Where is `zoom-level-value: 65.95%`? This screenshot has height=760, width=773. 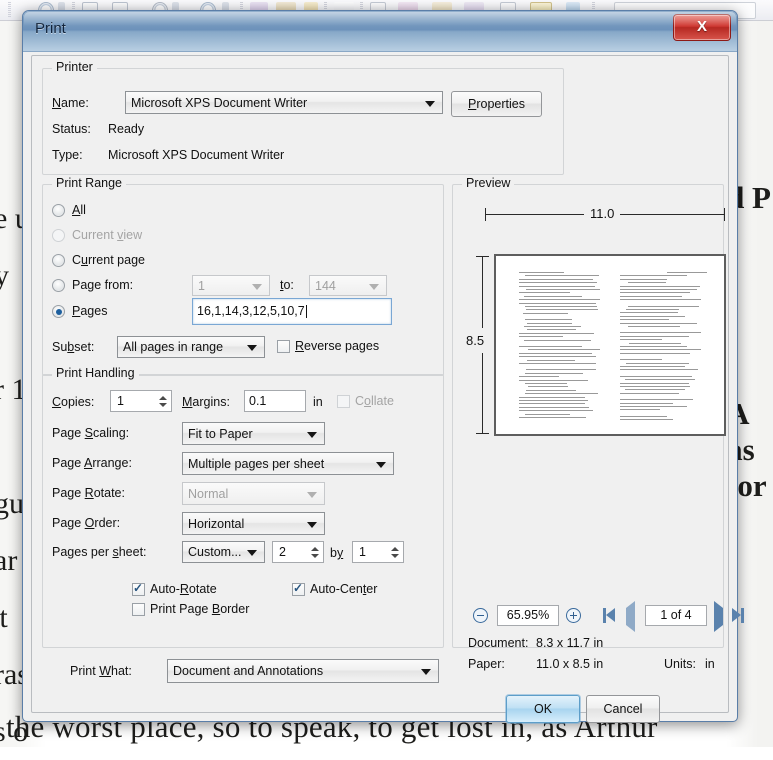
zoom-level-value: 65.95% is located at coordinates (528, 615).